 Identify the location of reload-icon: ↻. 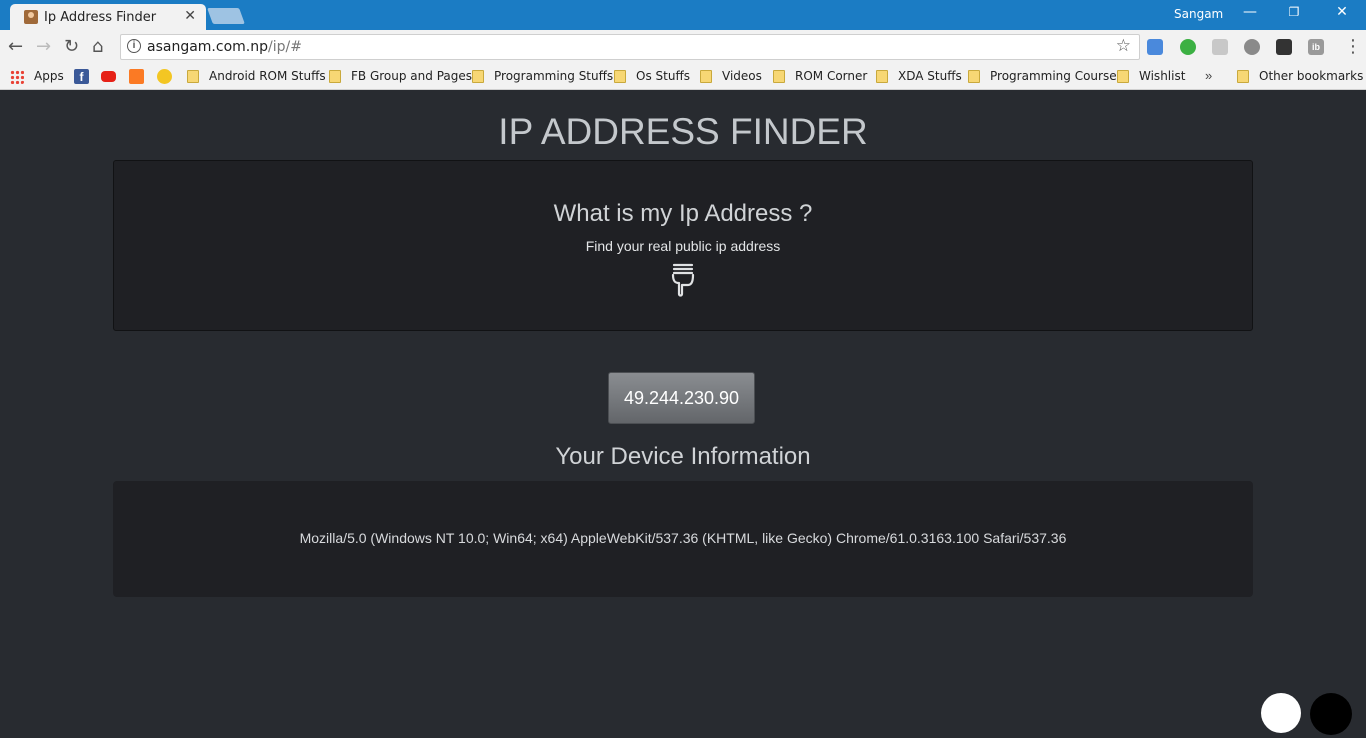
(71, 46).